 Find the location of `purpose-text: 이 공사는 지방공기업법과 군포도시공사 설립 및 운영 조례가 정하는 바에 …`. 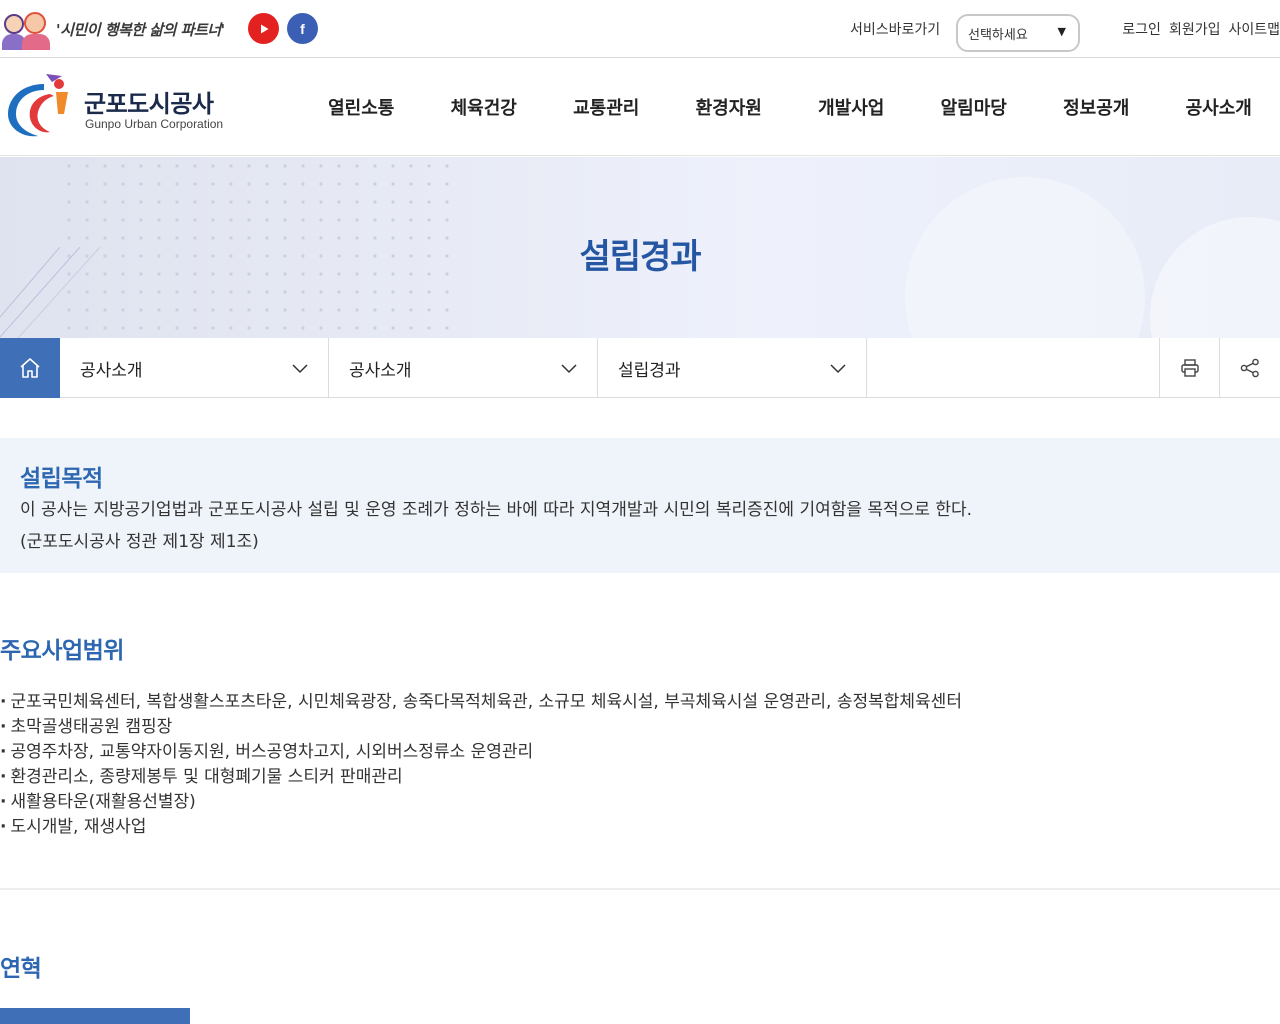

purpose-text: 이 공사는 지방공기업법과 군포도시공사 설립 및 운영 조례가 정하는 바에 … is located at coordinates (496, 510).